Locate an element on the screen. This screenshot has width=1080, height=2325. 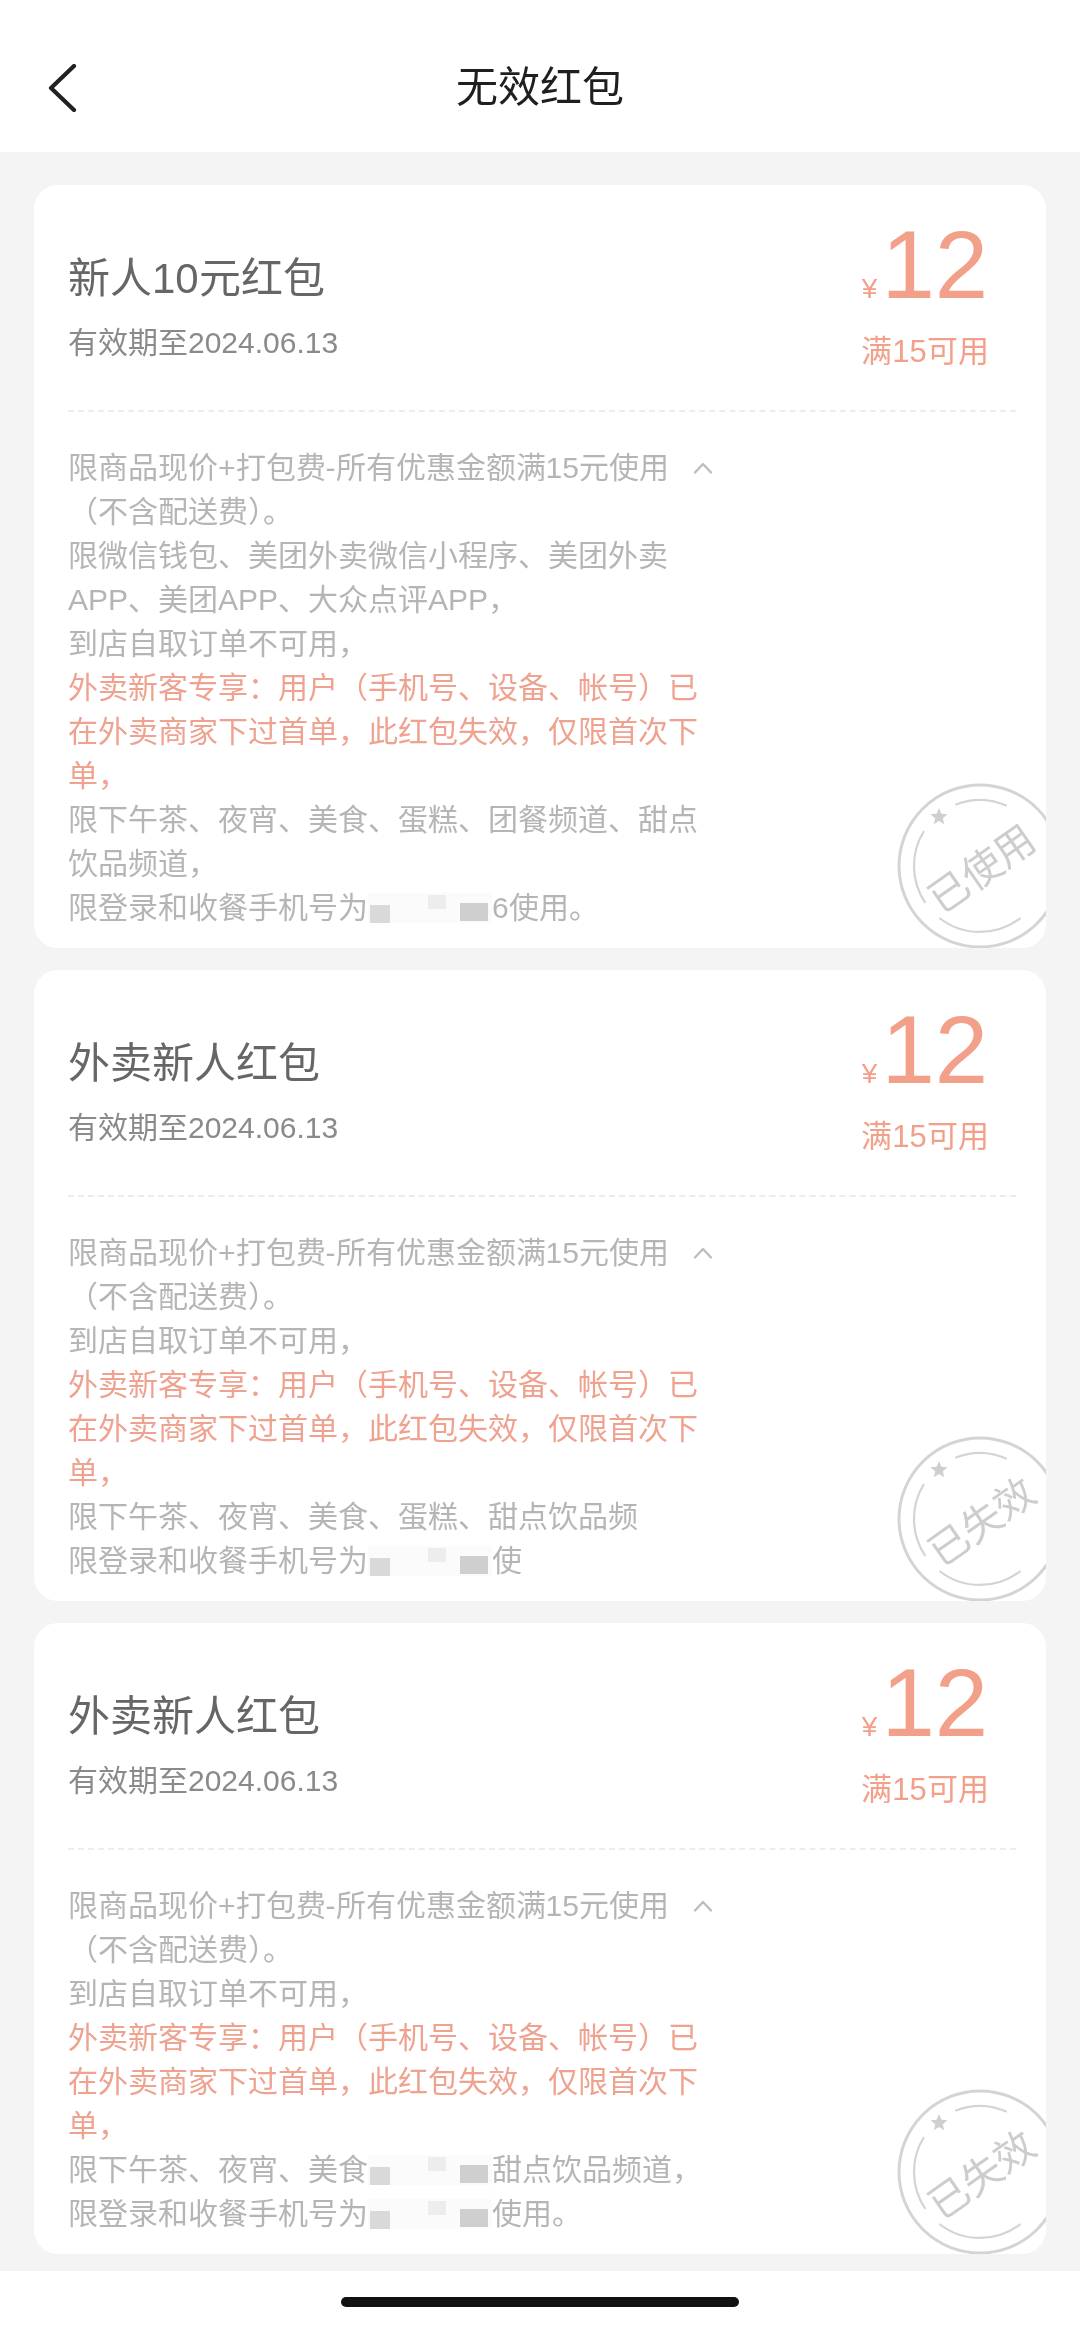
rule-text: 6使用。 is located at coordinates (545, 908).